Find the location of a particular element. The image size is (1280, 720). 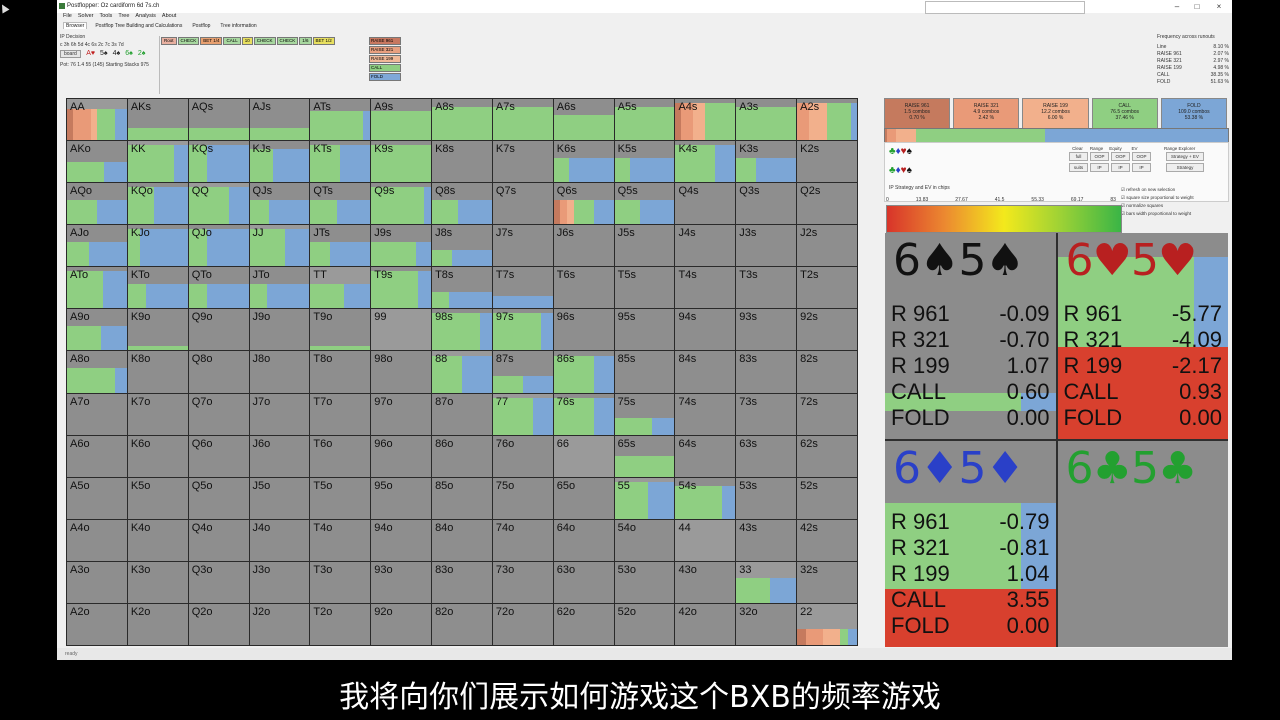

hand-cell-53s: 53s is located at coordinates (766, 498).